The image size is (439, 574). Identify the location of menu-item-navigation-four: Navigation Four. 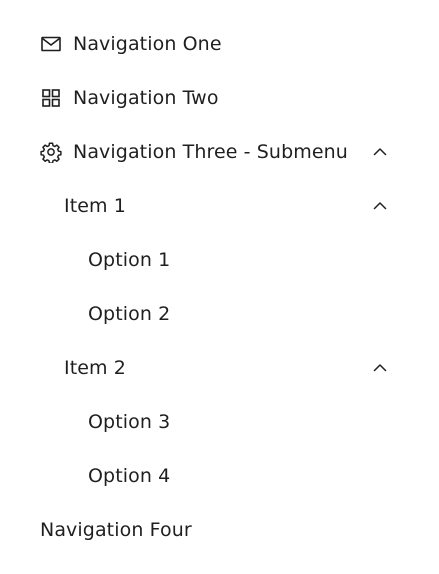
(219, 530).